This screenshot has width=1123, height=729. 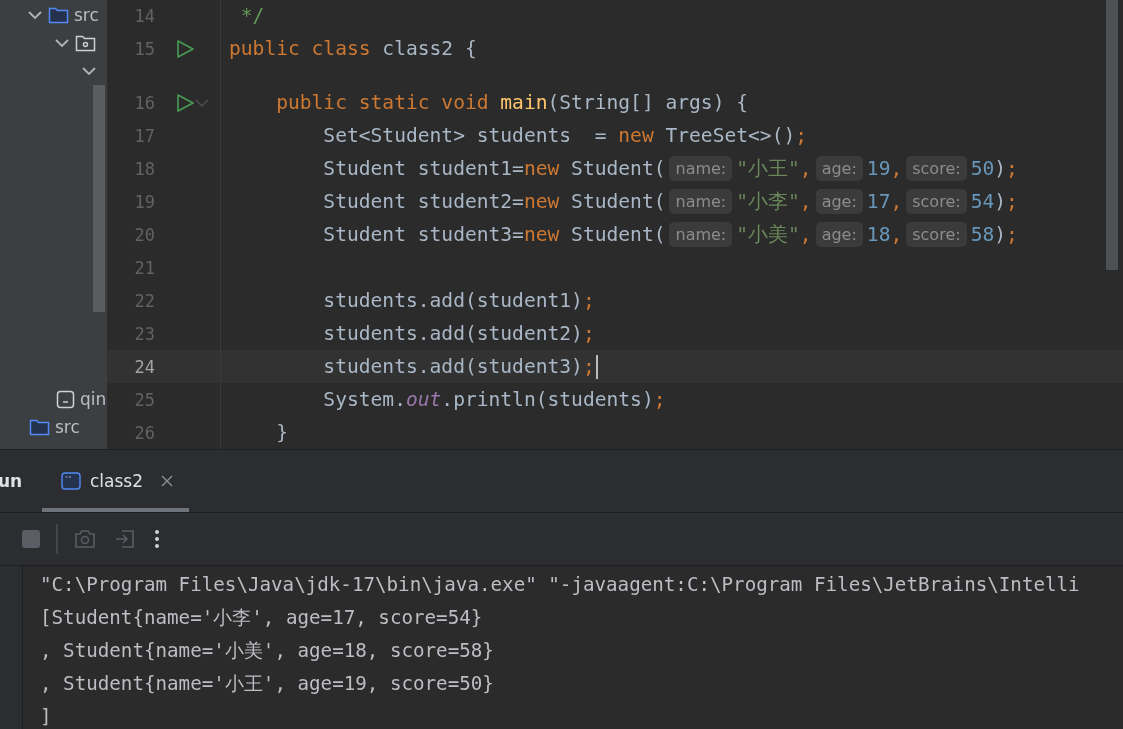 I want to click on code-token: 18, so click(x=878, y=234).